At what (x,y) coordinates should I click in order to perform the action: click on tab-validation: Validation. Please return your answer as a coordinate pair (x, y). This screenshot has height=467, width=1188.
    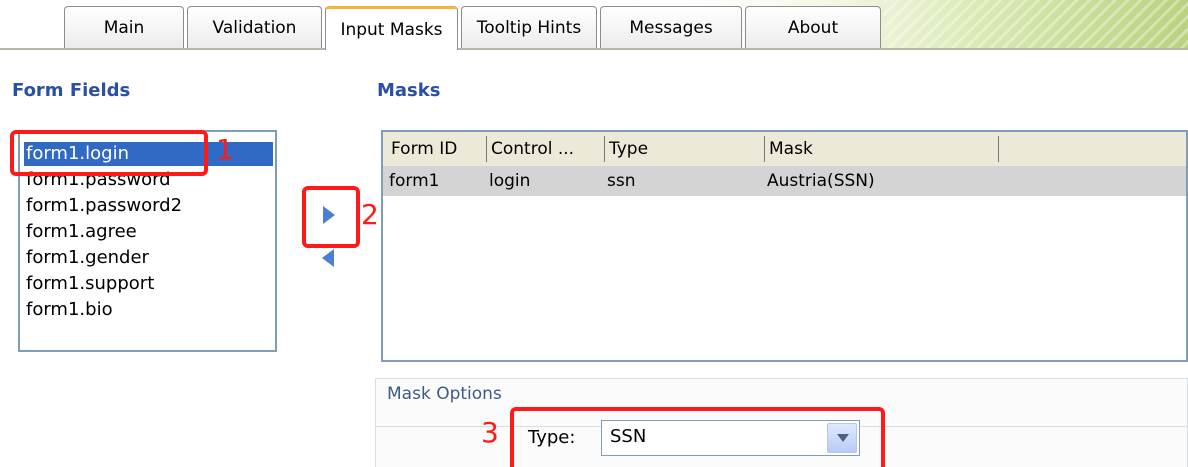
    Looking at the image, I should click on (254, 27).